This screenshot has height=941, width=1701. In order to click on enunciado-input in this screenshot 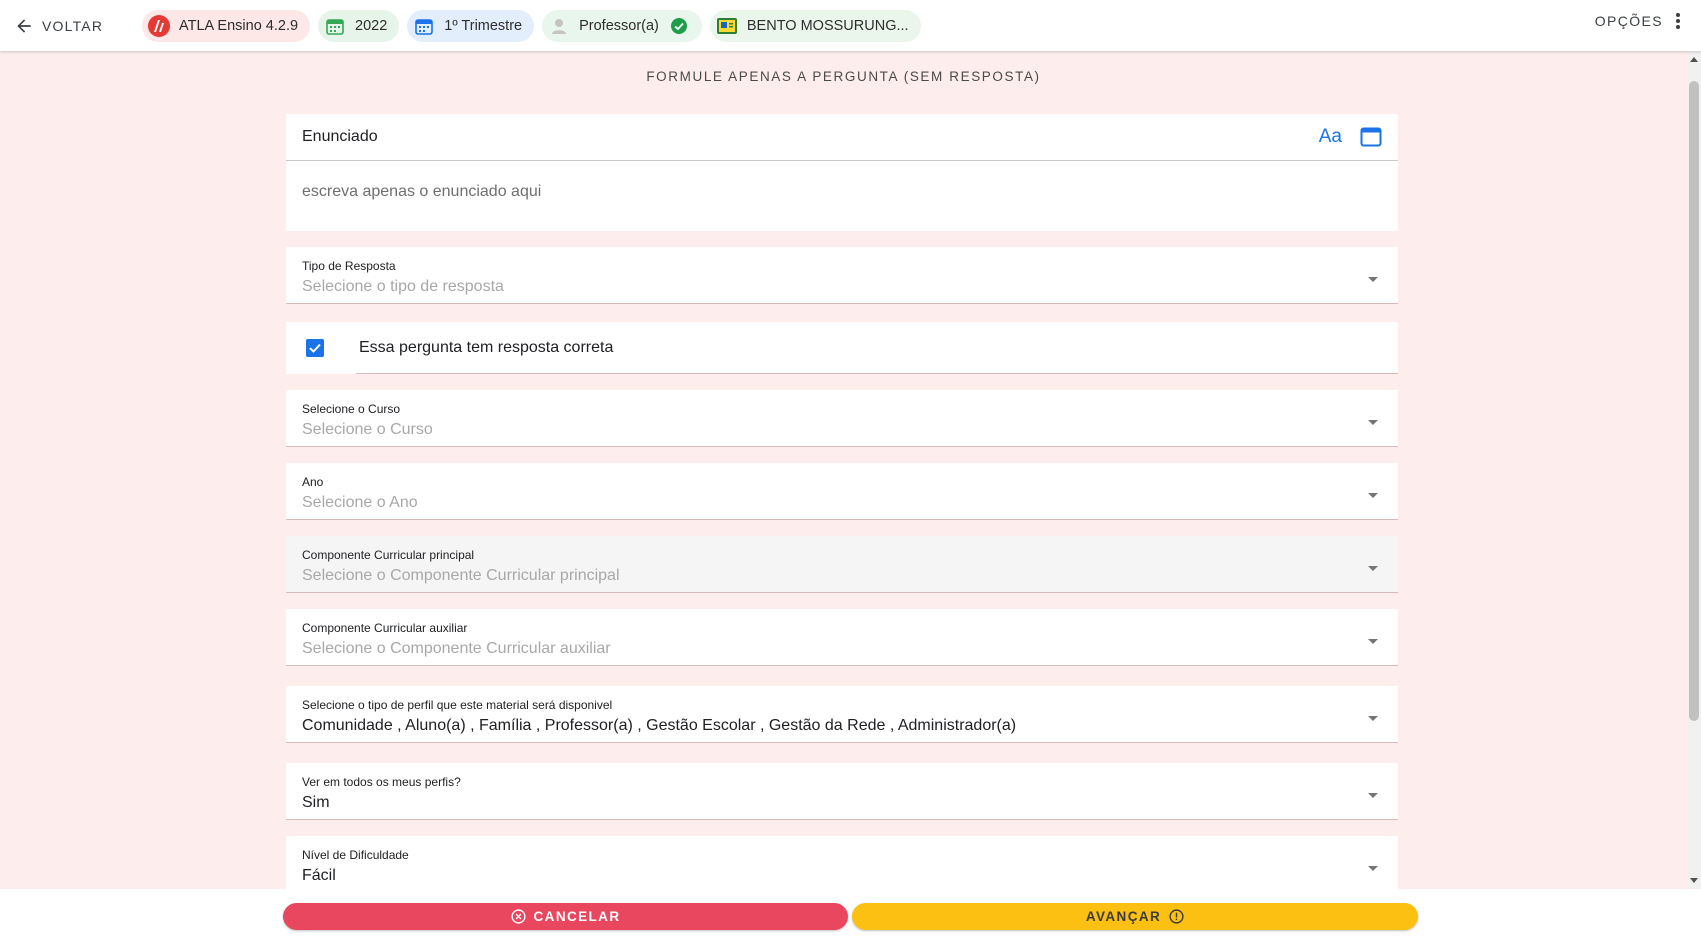, I will do `click(842, 192)`.